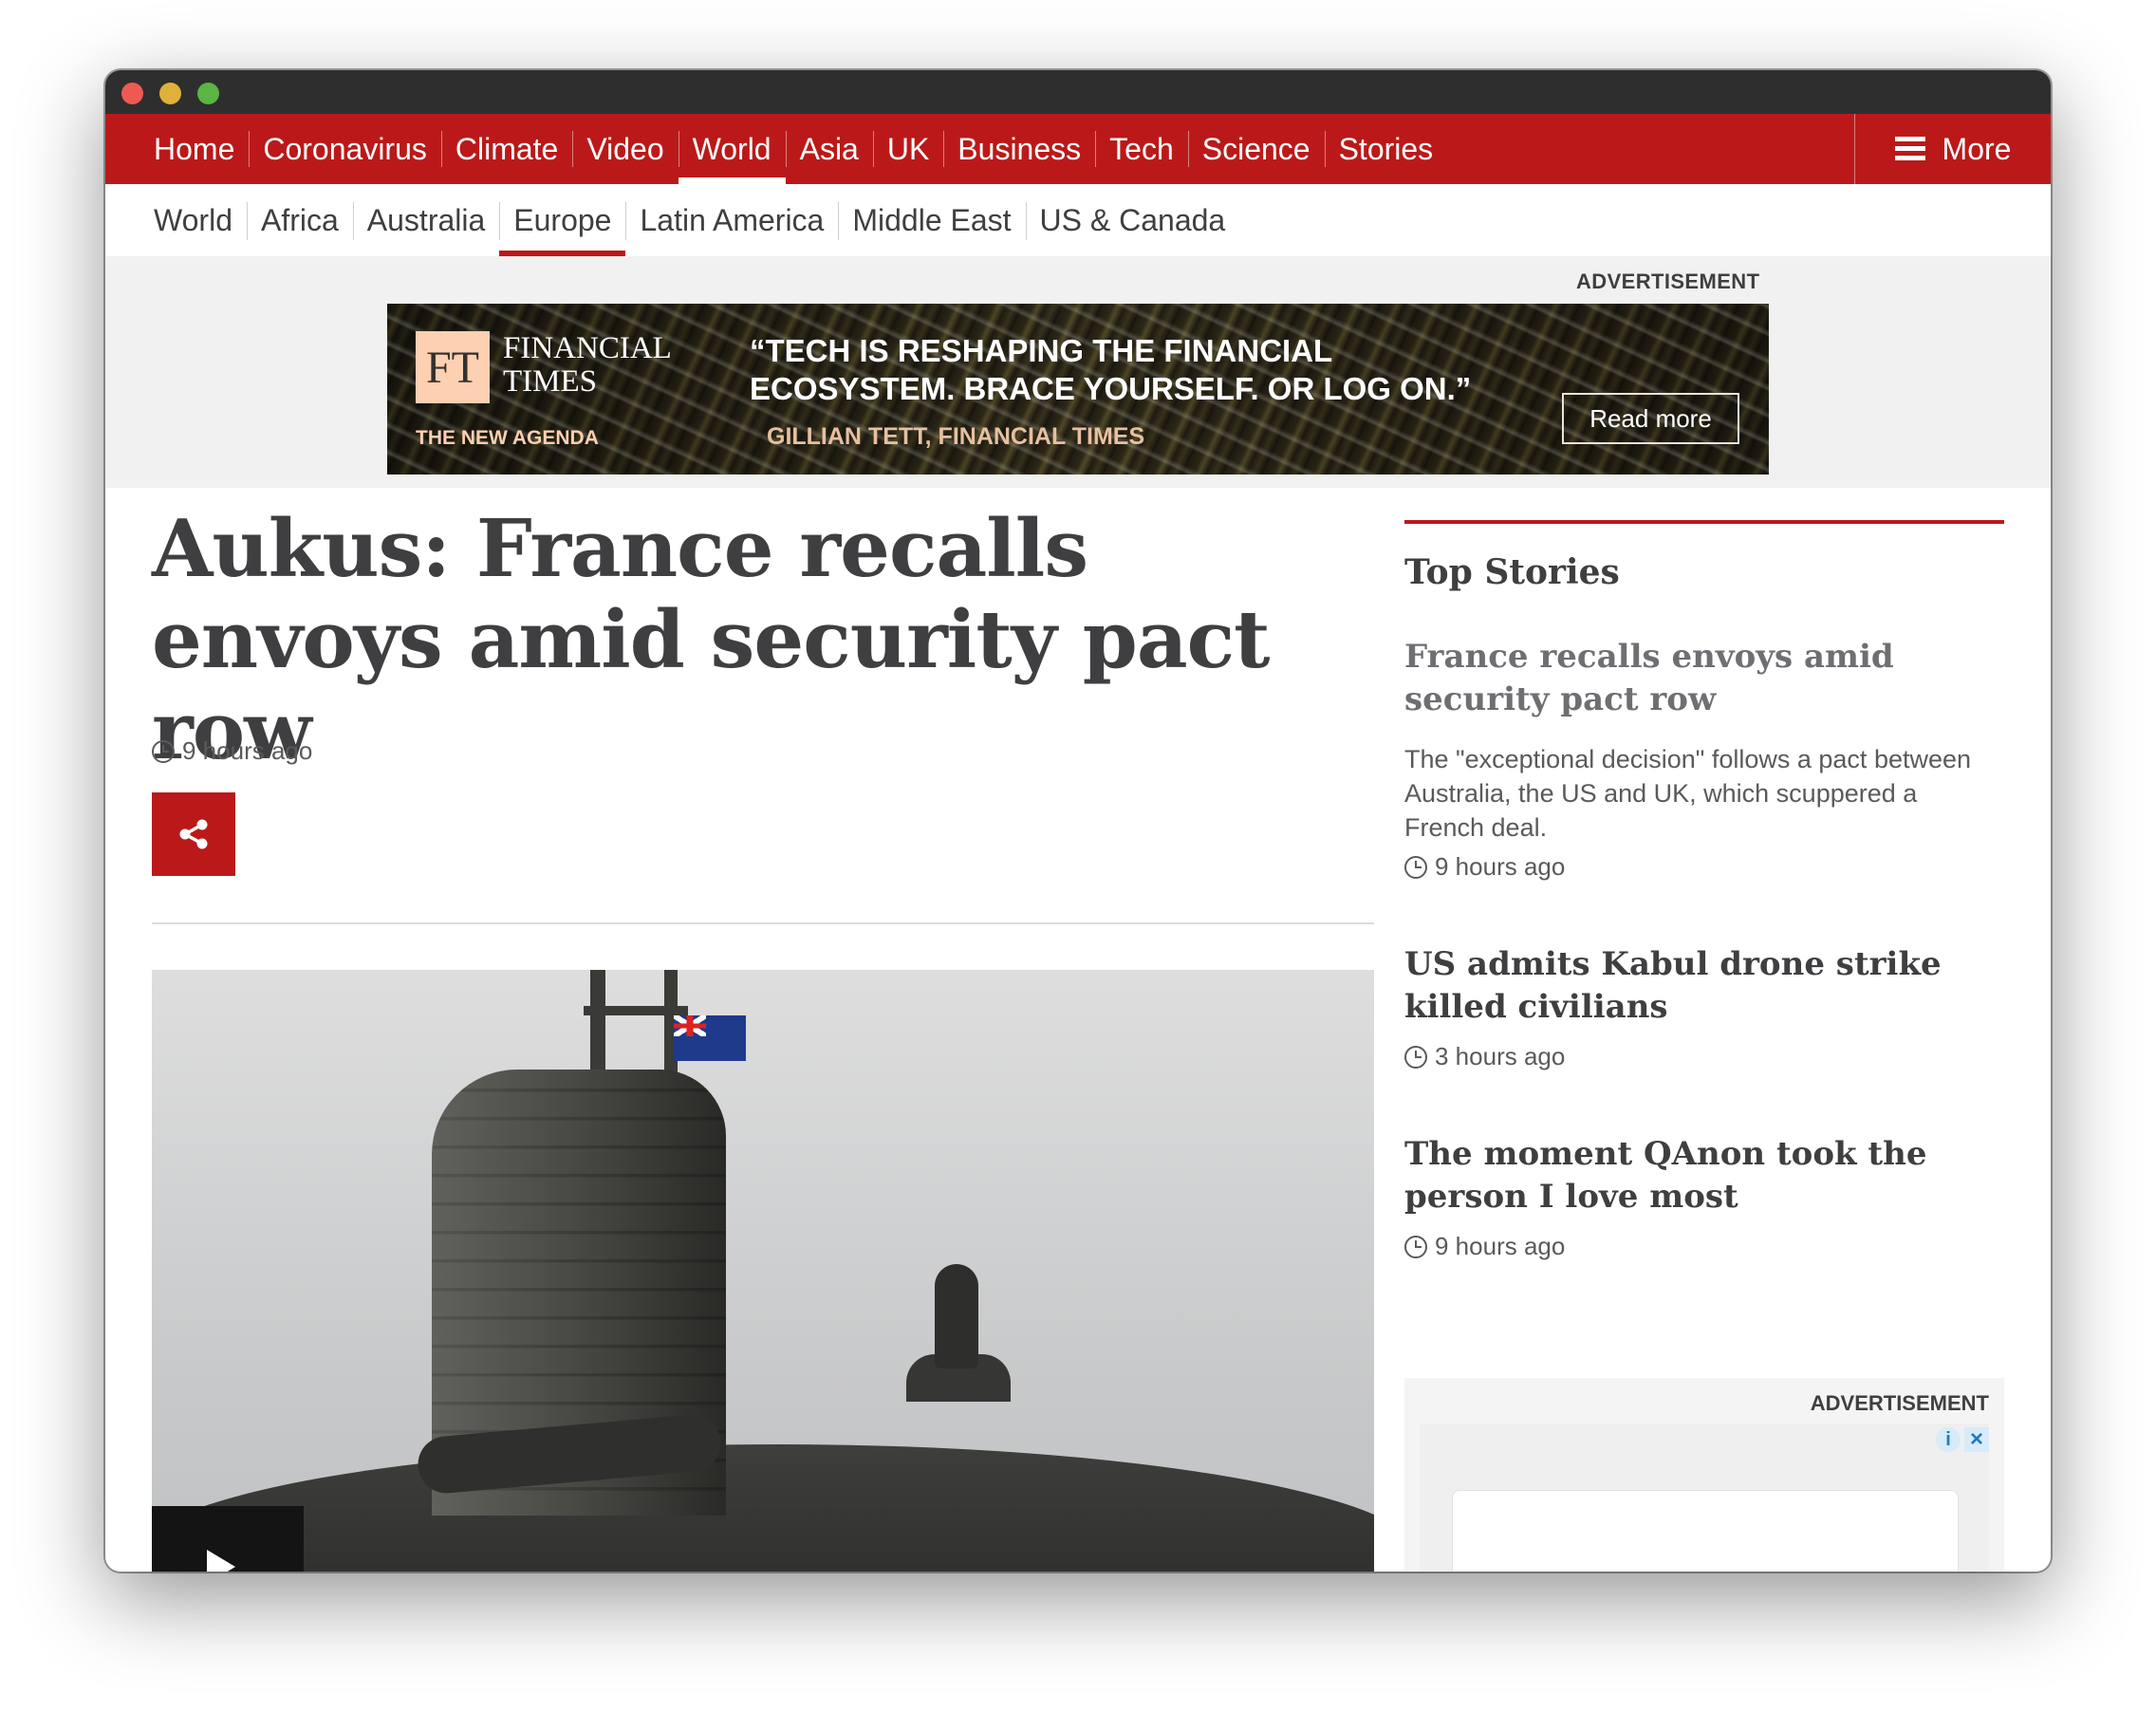  I want to click on nav-item-uk: UK, so click(907, 149).